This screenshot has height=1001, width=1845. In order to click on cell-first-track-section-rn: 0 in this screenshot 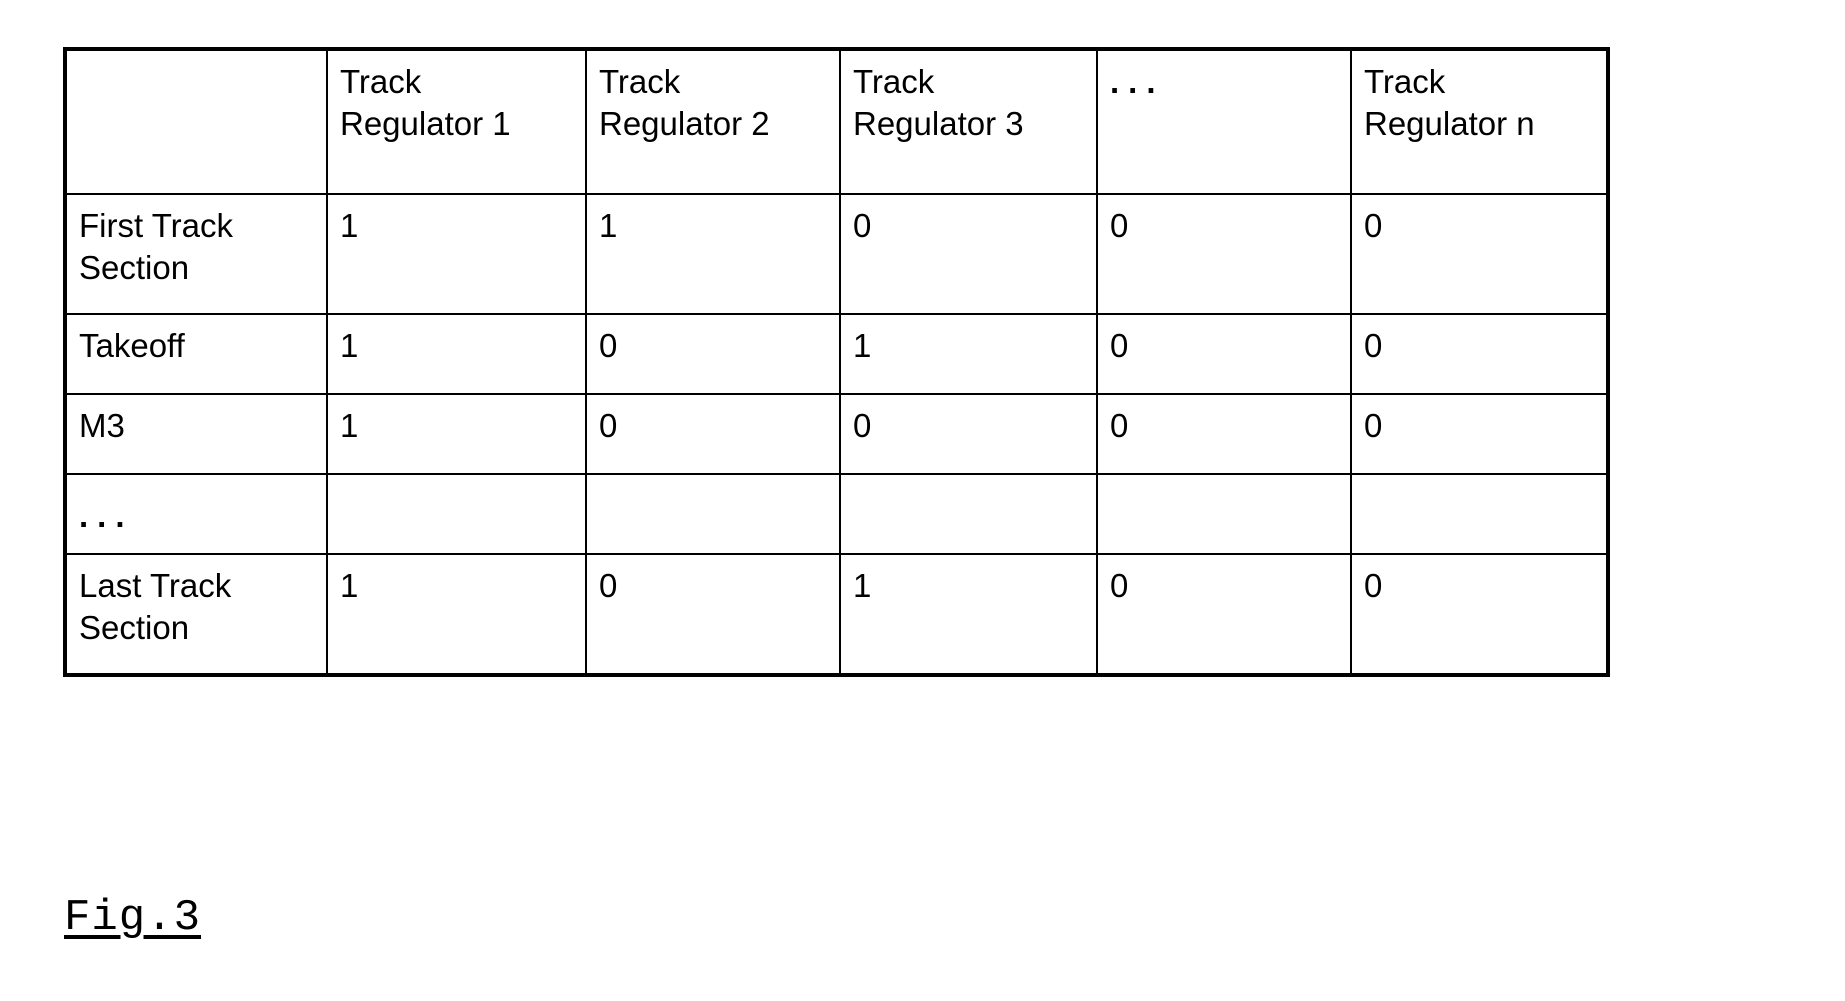, I will do `click(1479, 254)`.